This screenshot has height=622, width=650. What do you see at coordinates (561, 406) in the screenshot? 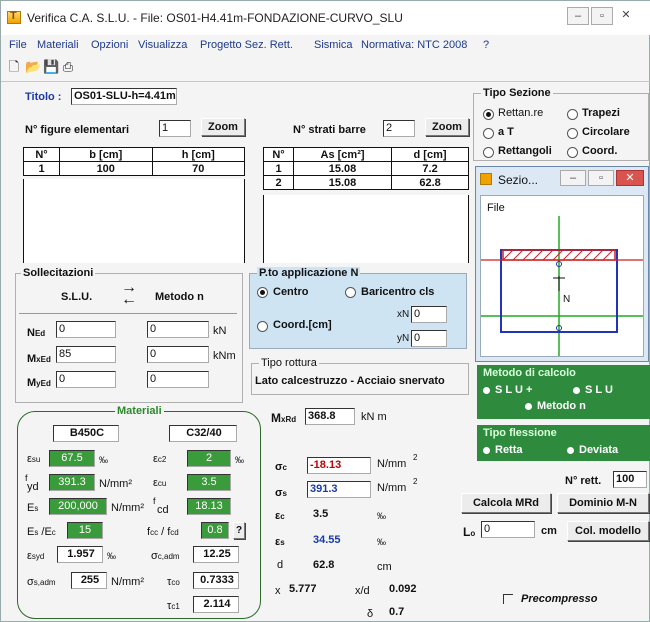
I see `metodo-n-label: Metodo n` at bounding box center [561, 406].